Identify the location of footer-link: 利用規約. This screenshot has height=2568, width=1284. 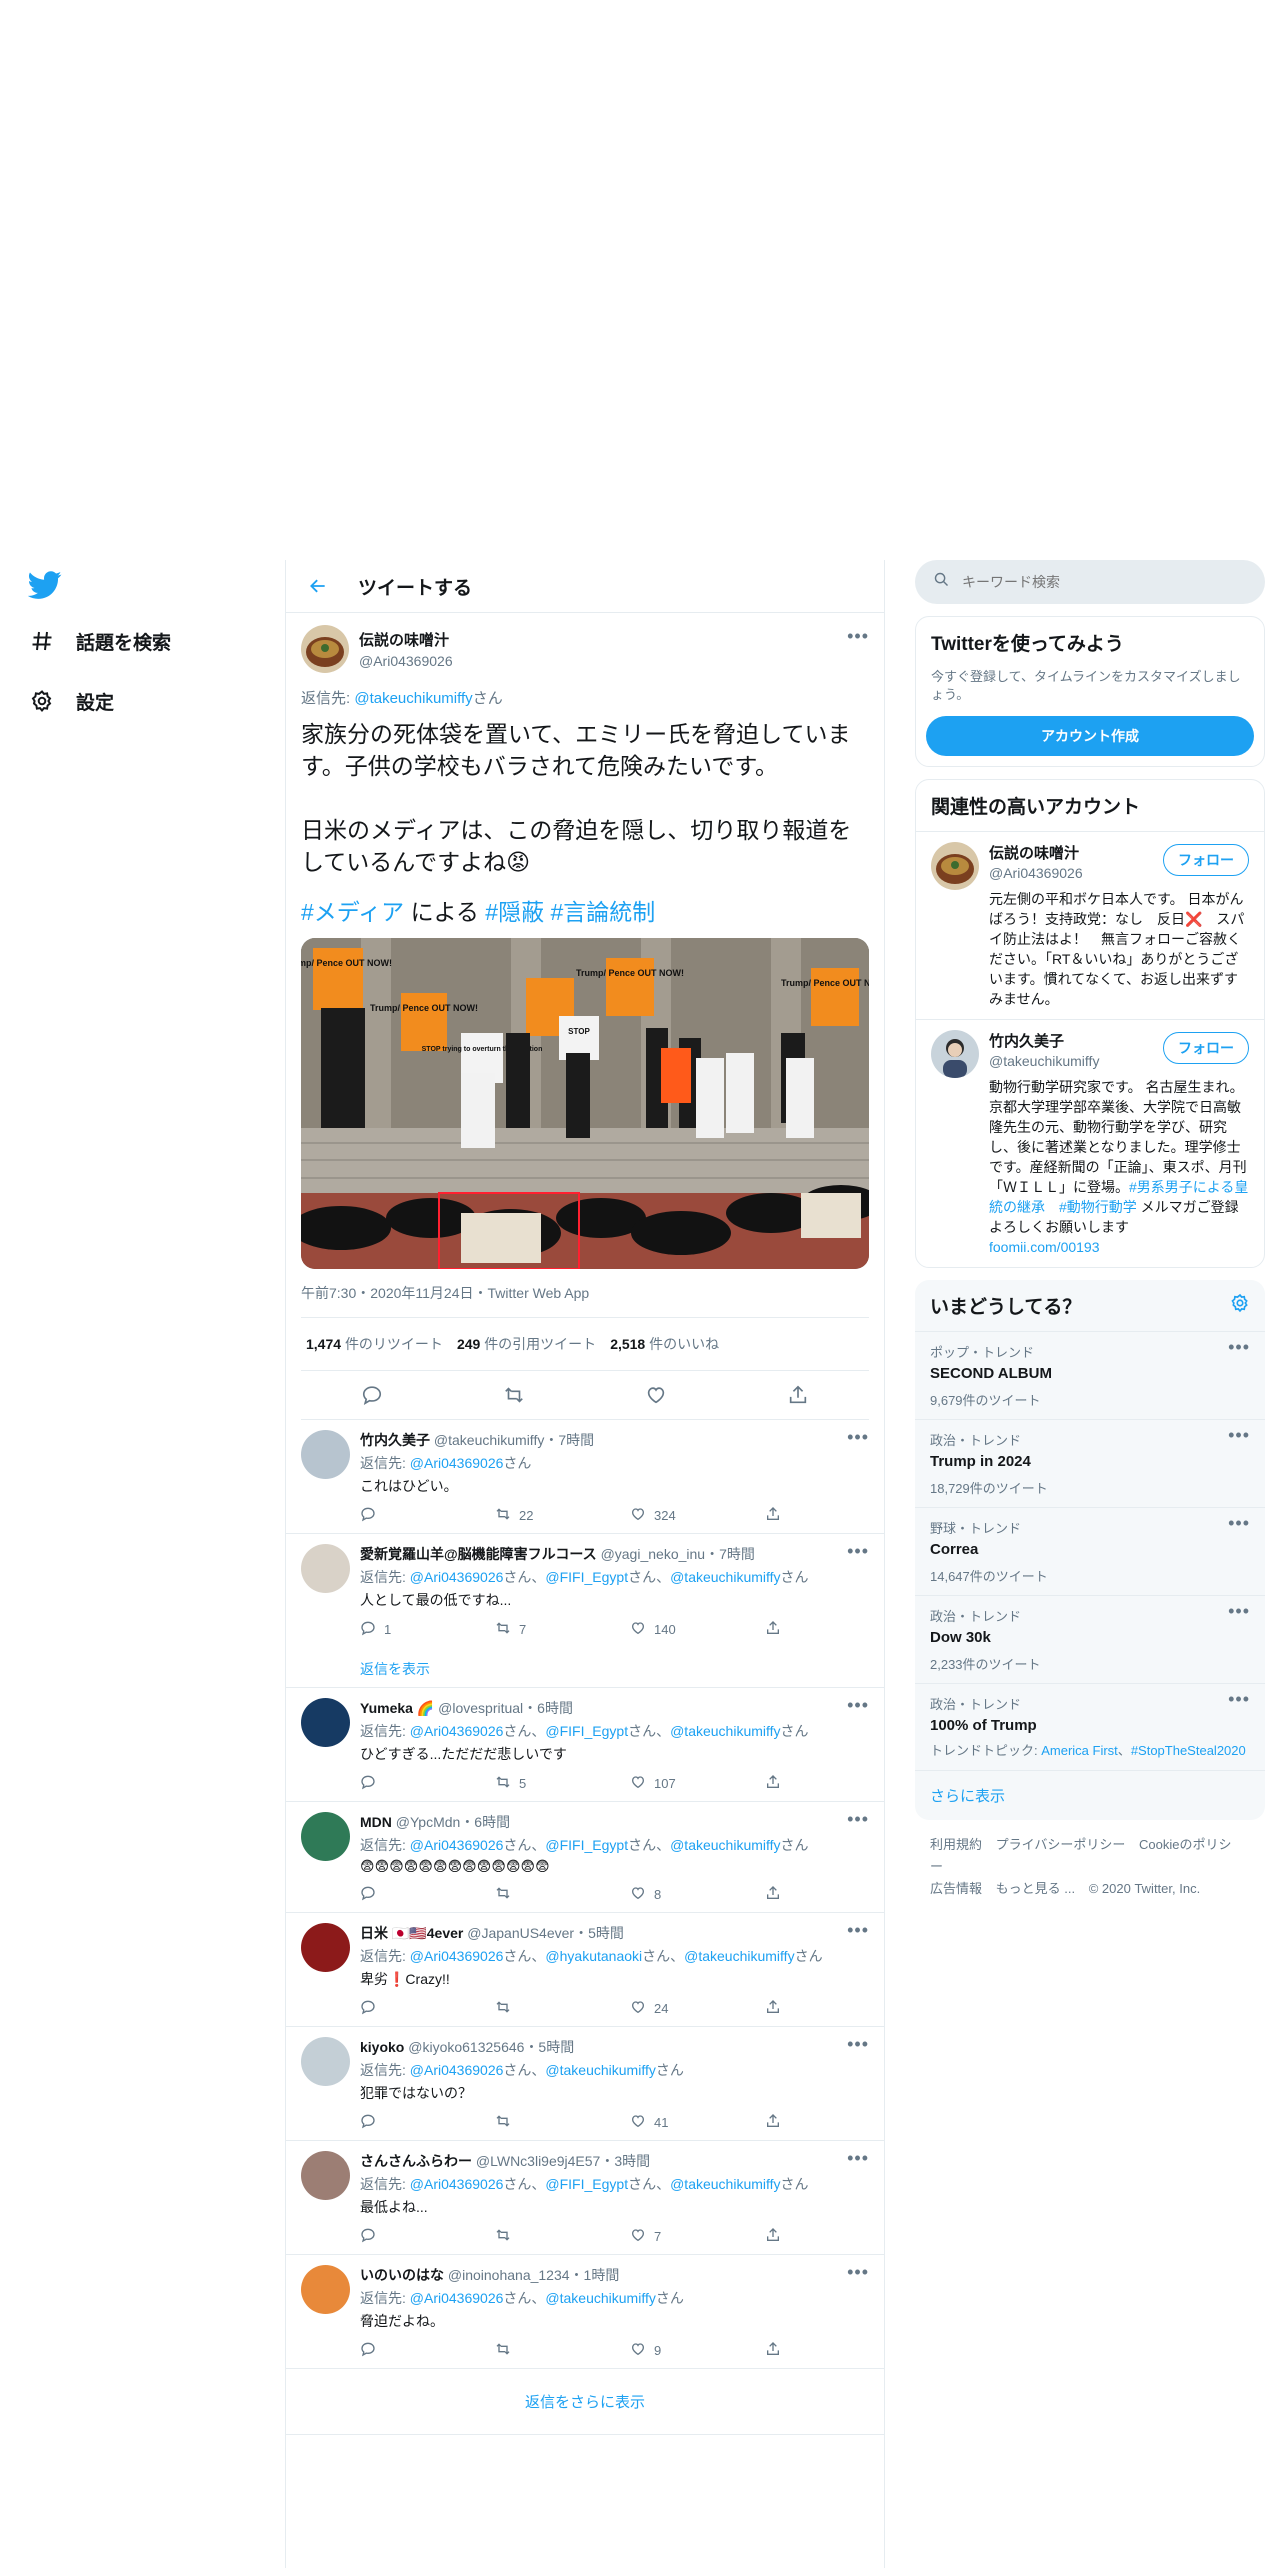
(956, 1844).